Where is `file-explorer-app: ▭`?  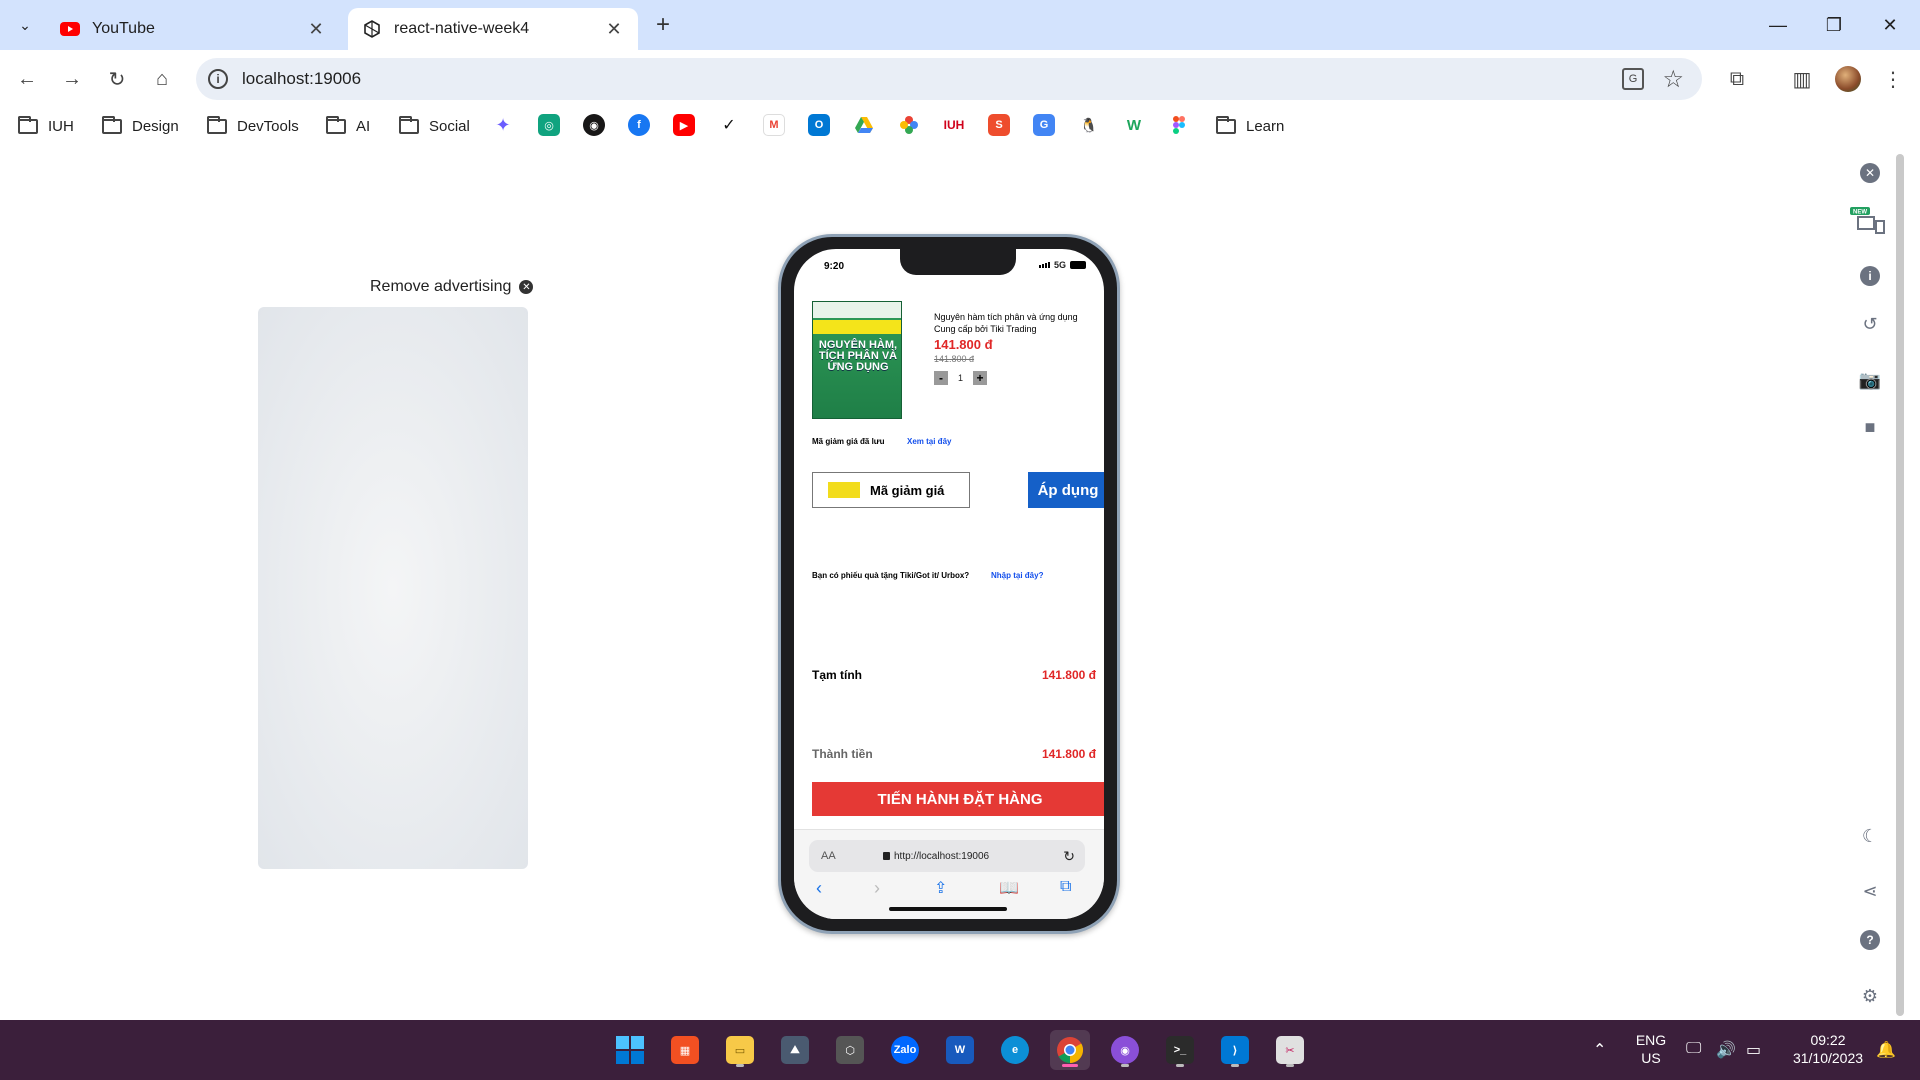
file-explorer-app: ▭ is located at coordinates (740, 1050).